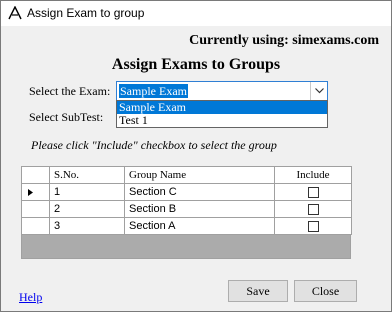 The image size is (392, 312). What do you see at coordinates (258, 291) in the screenshot?
I see `save-button: Save` at bounding box center [258, 291].